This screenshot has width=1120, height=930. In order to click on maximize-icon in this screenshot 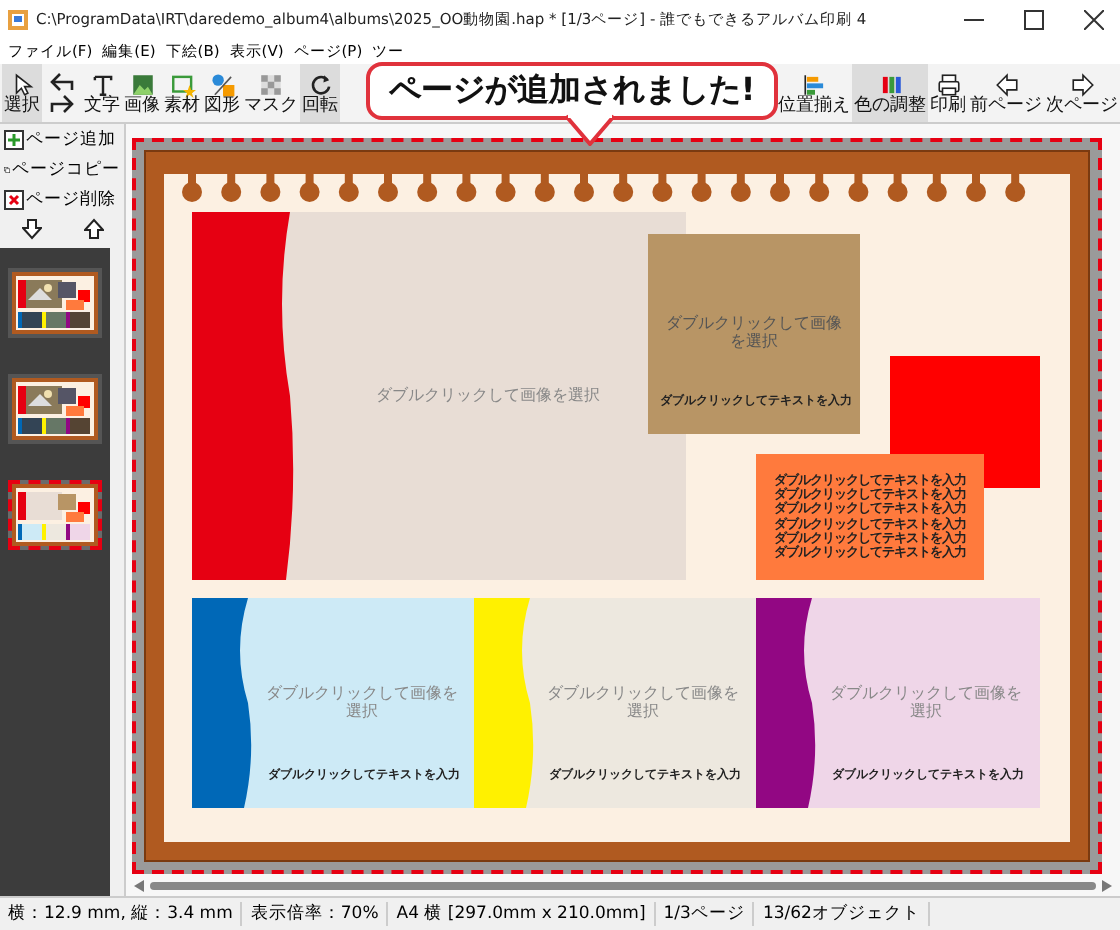, I will do `click(1034, 20)`.